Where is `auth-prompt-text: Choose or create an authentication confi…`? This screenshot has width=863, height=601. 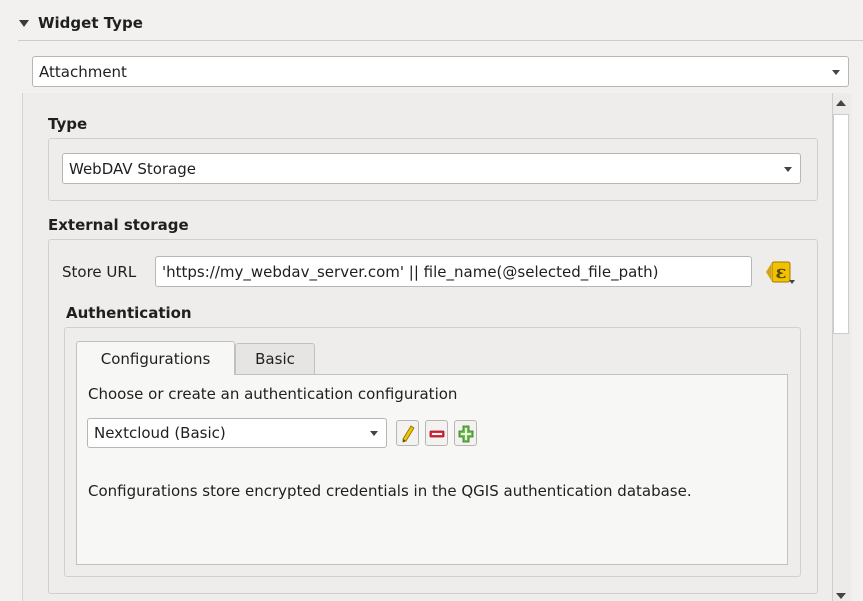 auth-prompt-text: Choose or create an authentication confi… is located at coordinates (273, 394).